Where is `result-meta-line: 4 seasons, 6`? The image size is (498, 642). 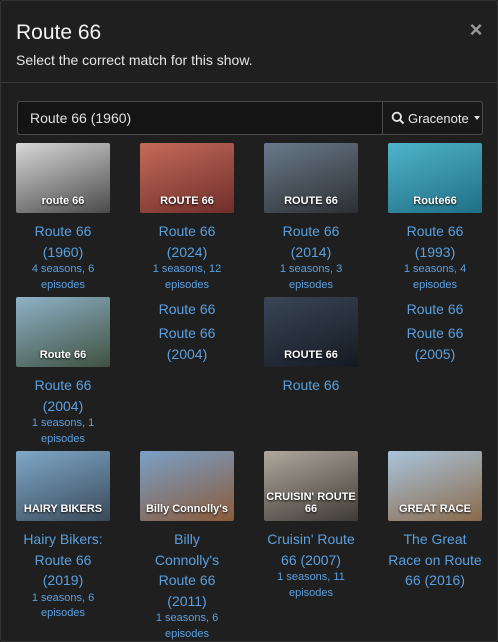
result-meta-line: 4 seasons, 6 is located at coordinates (63, 269).